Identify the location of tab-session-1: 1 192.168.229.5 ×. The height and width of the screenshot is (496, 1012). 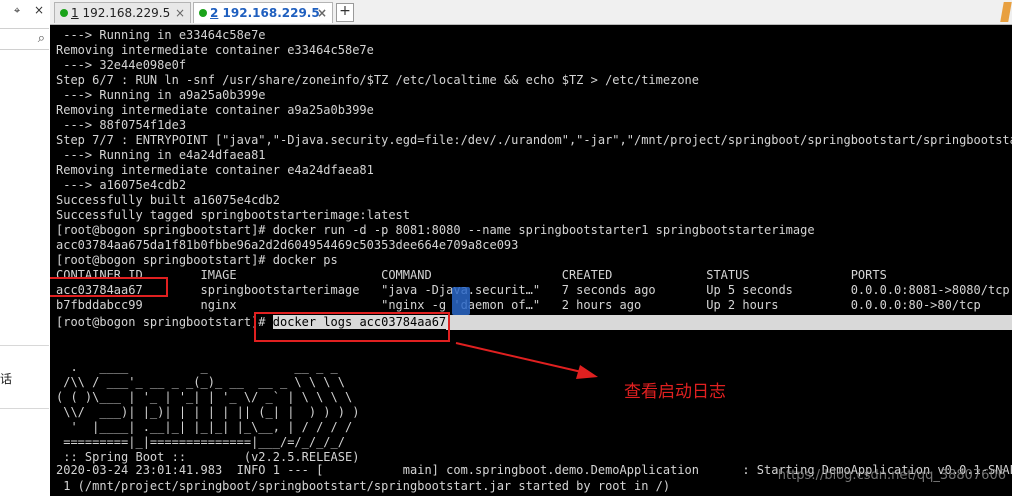
(122, 12).